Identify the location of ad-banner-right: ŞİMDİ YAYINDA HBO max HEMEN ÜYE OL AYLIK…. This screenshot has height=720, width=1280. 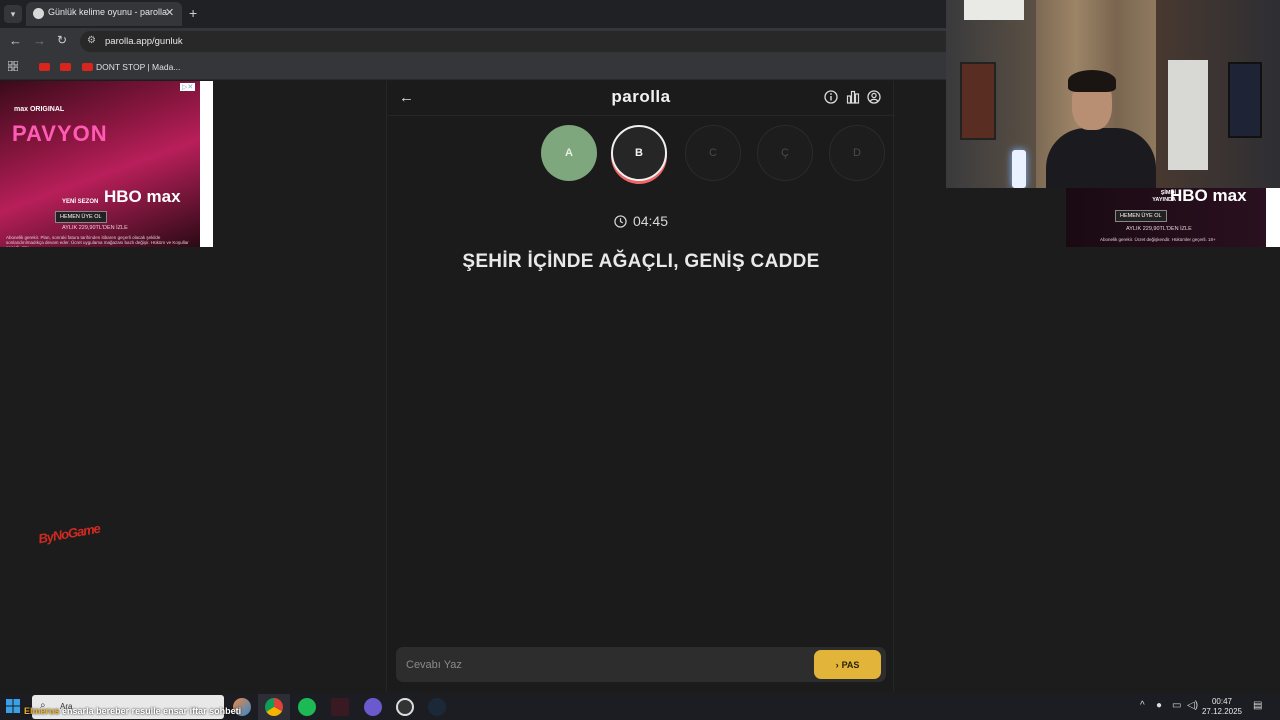
(1166, 216).